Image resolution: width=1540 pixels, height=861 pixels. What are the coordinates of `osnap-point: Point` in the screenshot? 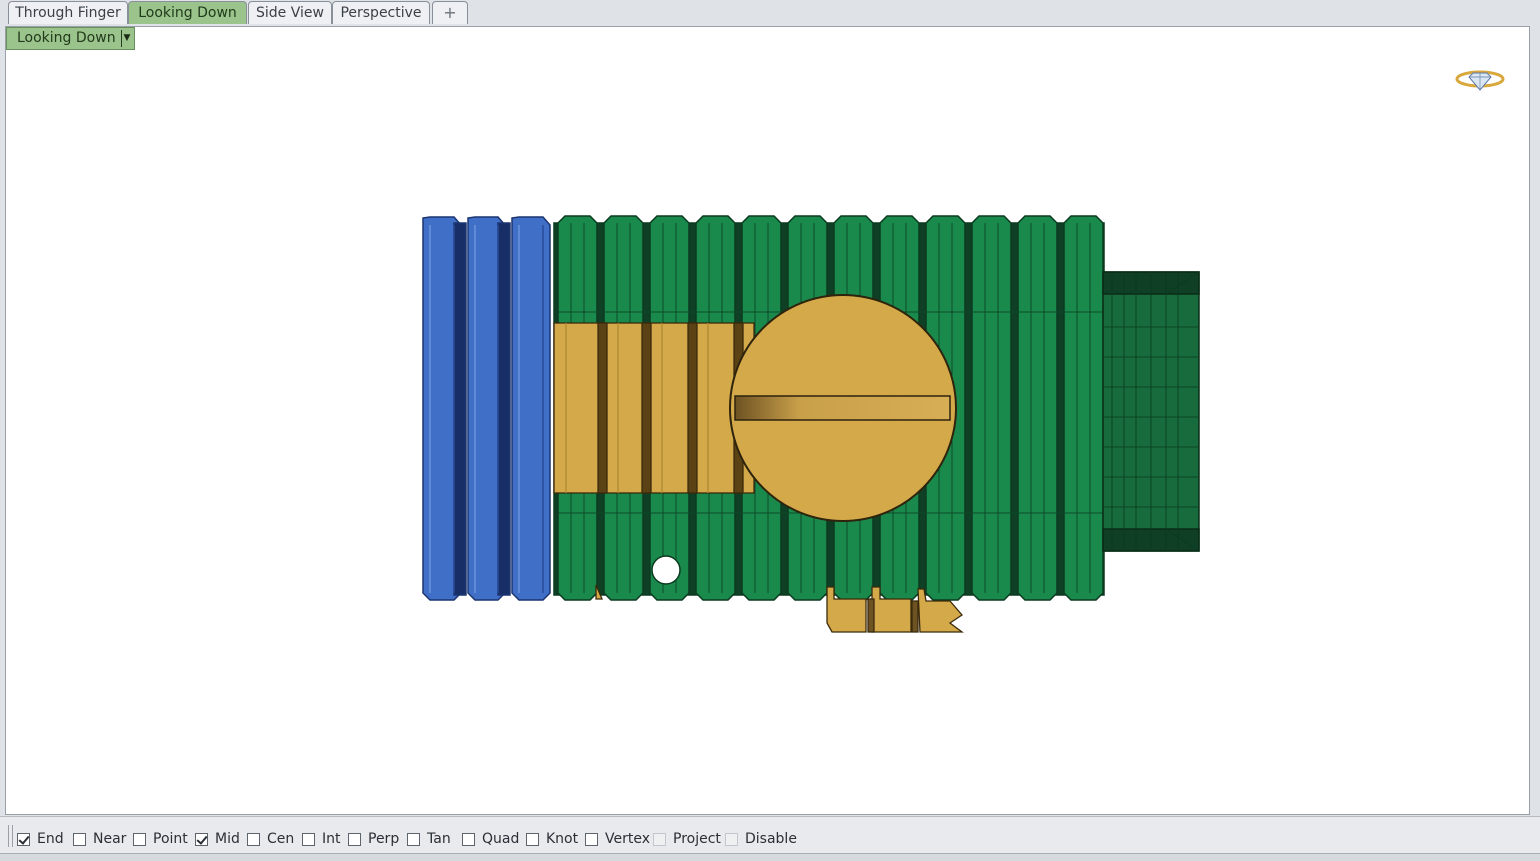 It's located at (160, 839).